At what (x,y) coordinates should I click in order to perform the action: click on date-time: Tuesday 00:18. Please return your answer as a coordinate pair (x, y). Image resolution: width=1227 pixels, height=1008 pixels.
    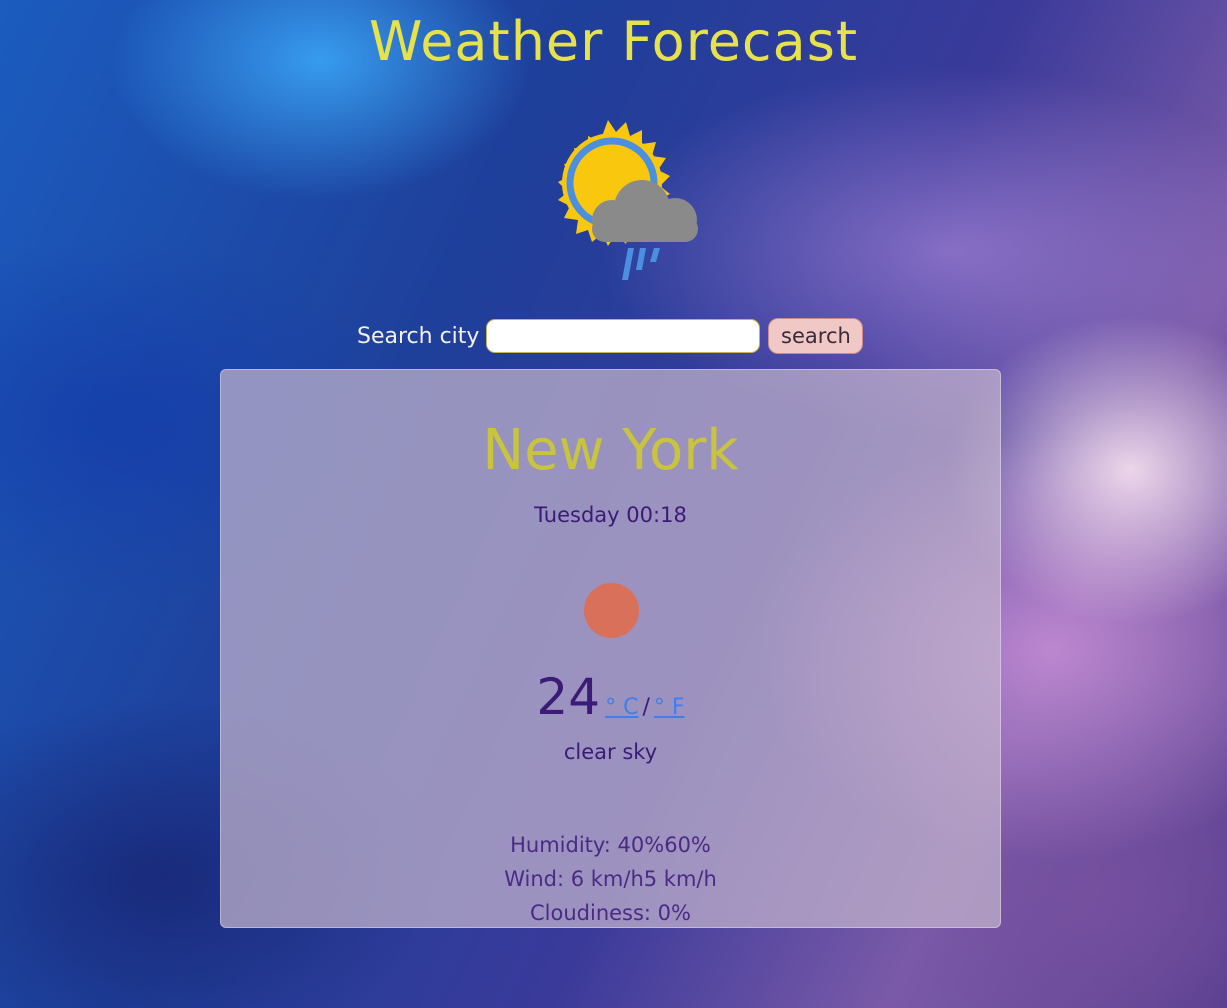
    Looking at the image, I should click on (610, 515).